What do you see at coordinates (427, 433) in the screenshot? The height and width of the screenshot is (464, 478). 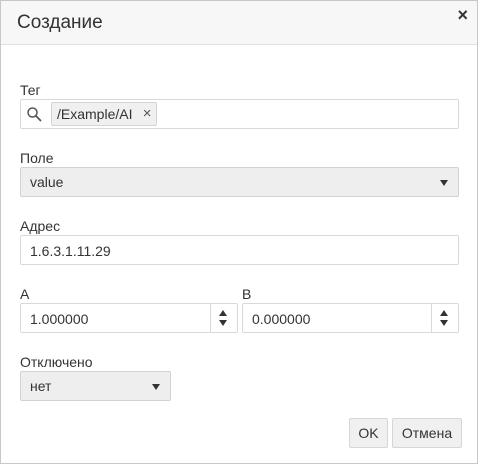 I see `cancel-button: Отмена` at bounding box center [427, 433].